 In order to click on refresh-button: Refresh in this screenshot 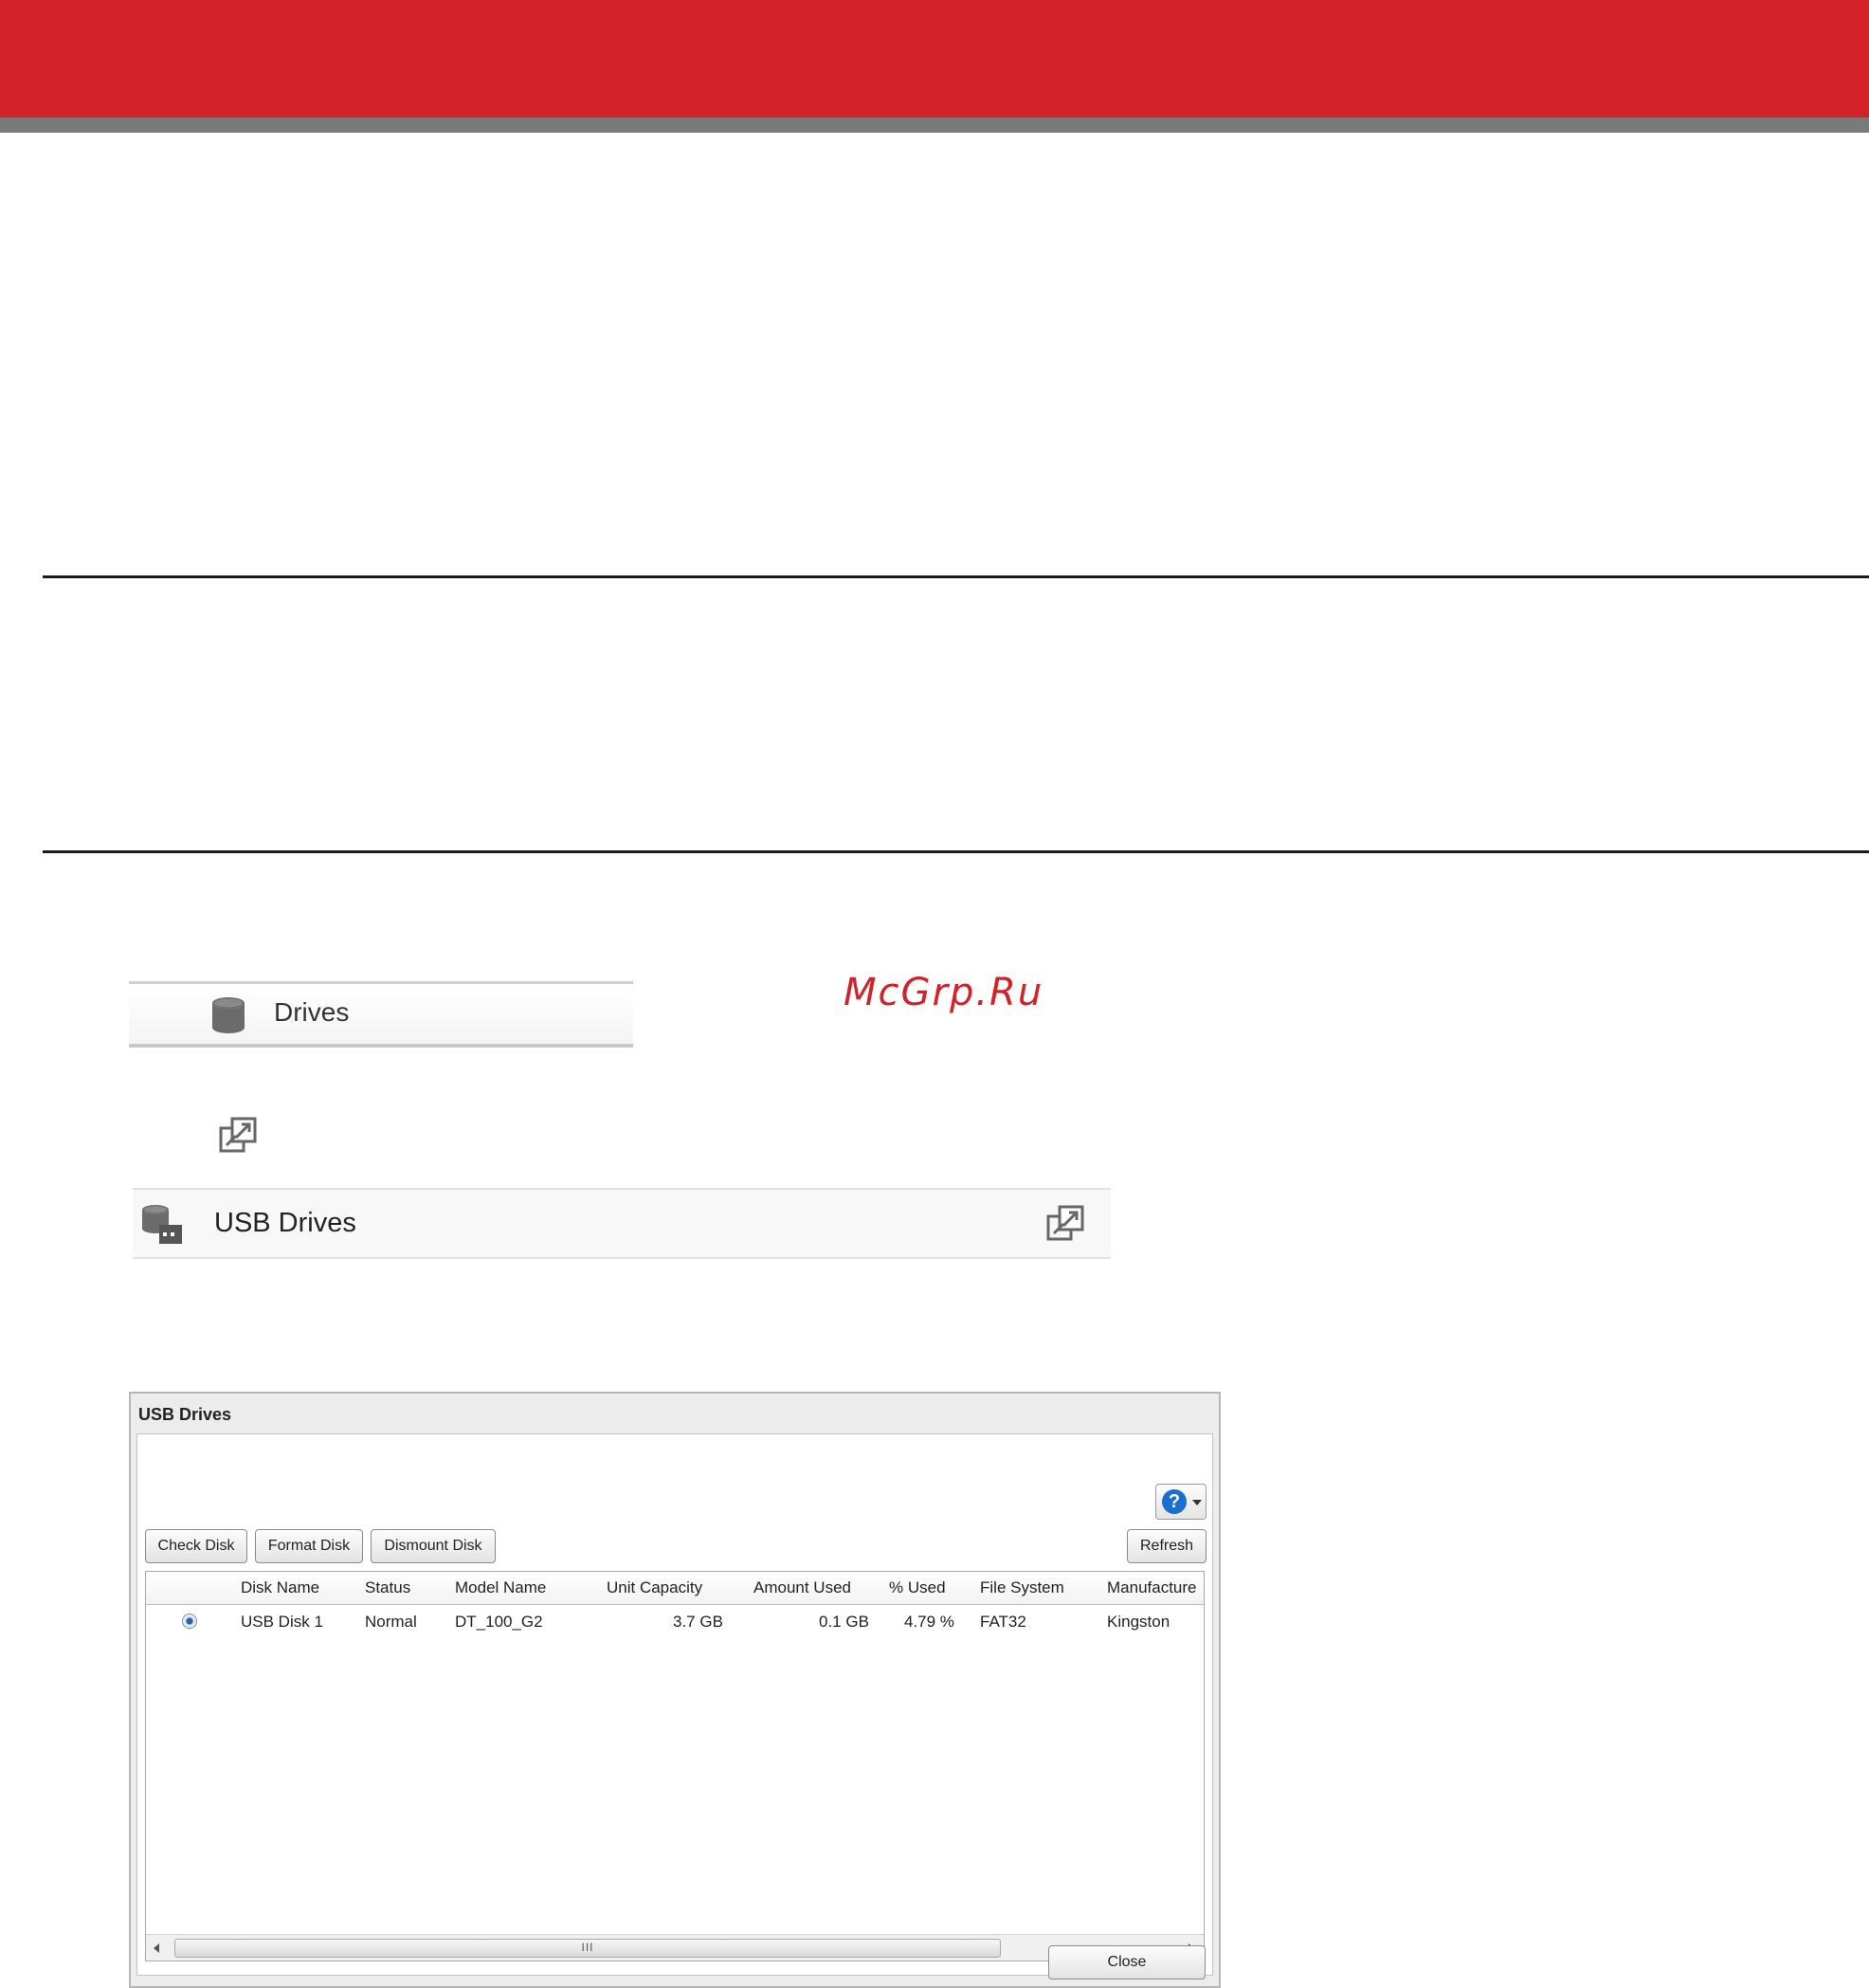, I will do `click(1167, 1546)`.